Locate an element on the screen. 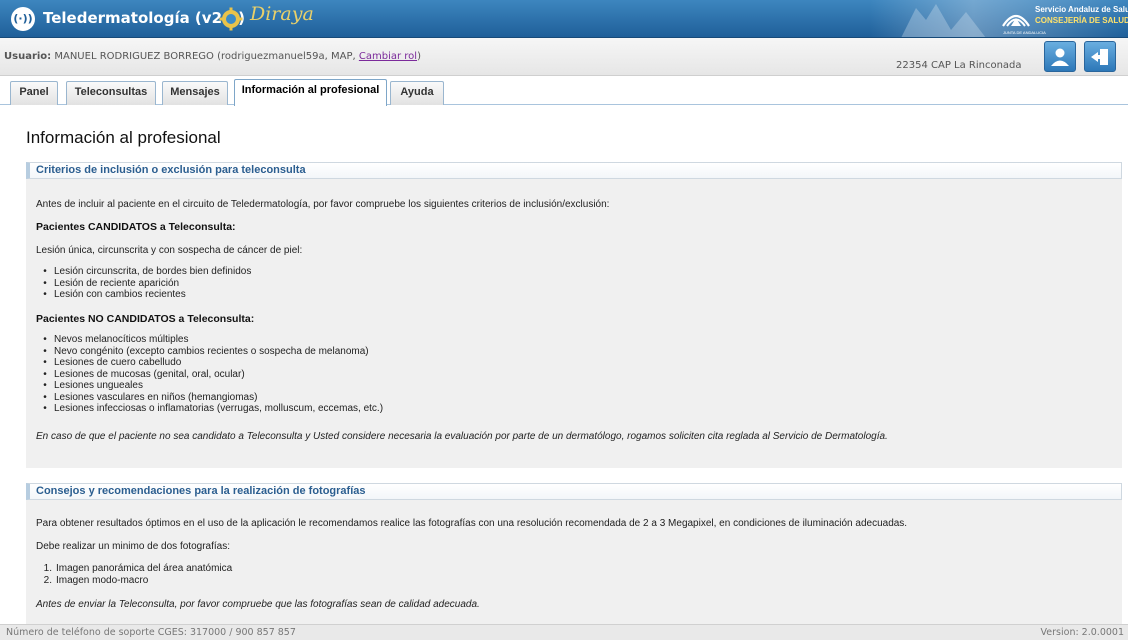  gear-icon is located at coordinates (231, 19).